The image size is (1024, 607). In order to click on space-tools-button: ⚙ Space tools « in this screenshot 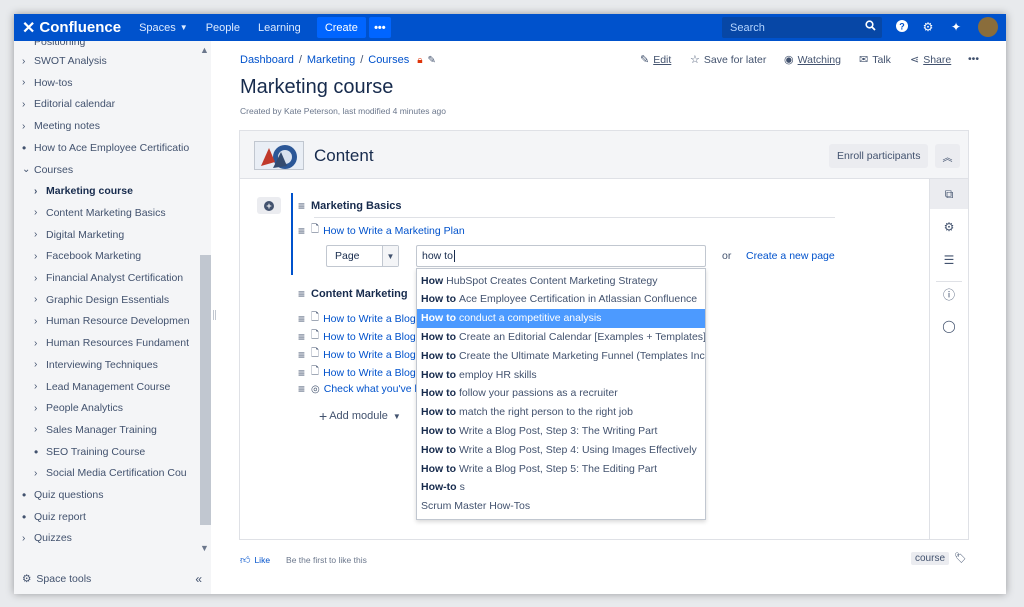, I will do `click(112, 579)`.